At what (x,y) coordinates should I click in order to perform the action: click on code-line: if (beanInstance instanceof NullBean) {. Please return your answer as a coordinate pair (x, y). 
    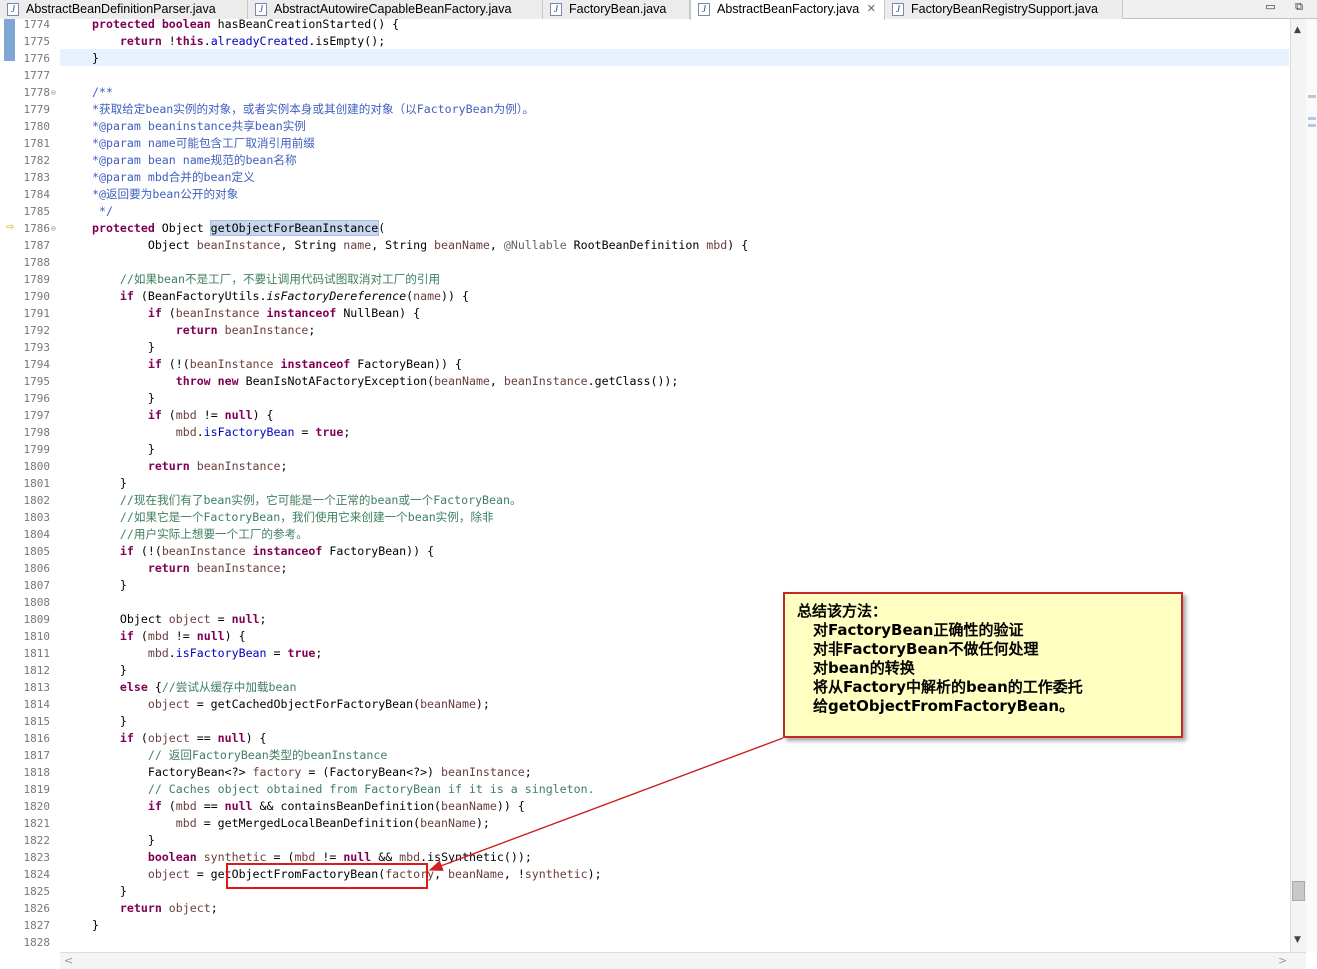
    Looking at the image, I should click on (256, 313).